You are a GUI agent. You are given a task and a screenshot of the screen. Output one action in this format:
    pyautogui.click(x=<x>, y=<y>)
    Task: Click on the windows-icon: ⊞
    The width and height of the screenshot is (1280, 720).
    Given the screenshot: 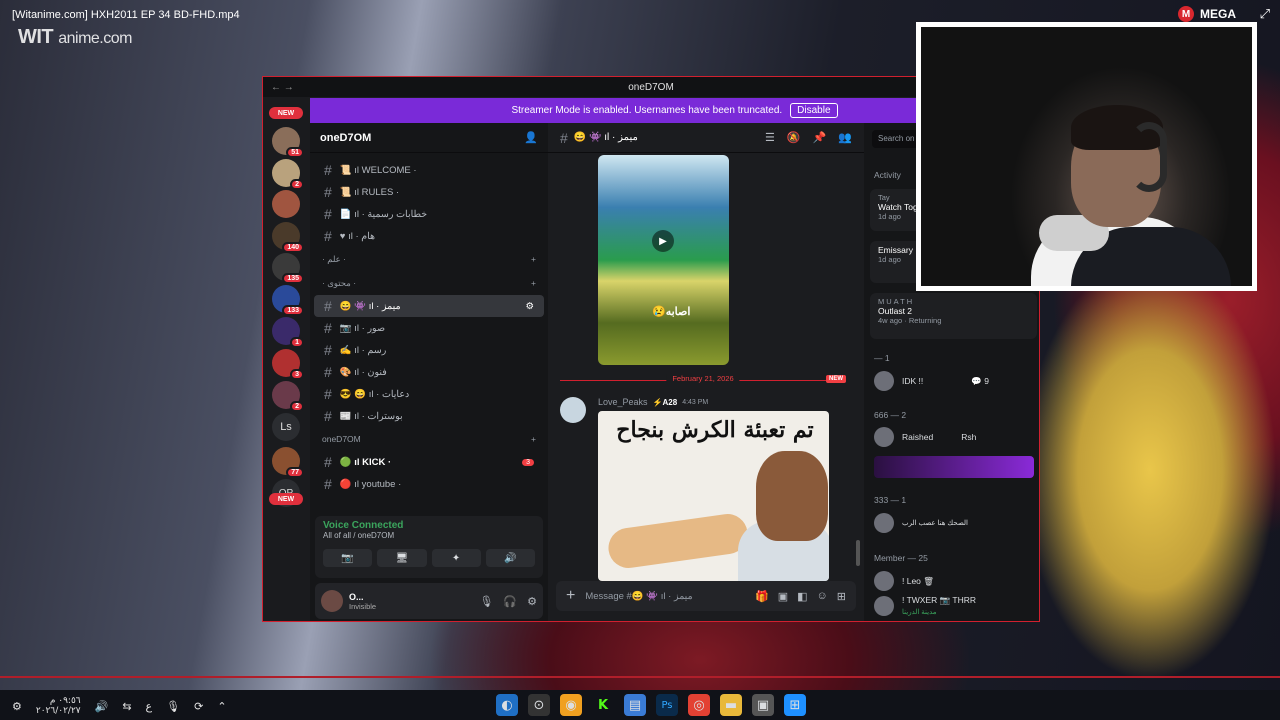 What is the action you would take?
    pyautogui.click(x=795, y=705)
    